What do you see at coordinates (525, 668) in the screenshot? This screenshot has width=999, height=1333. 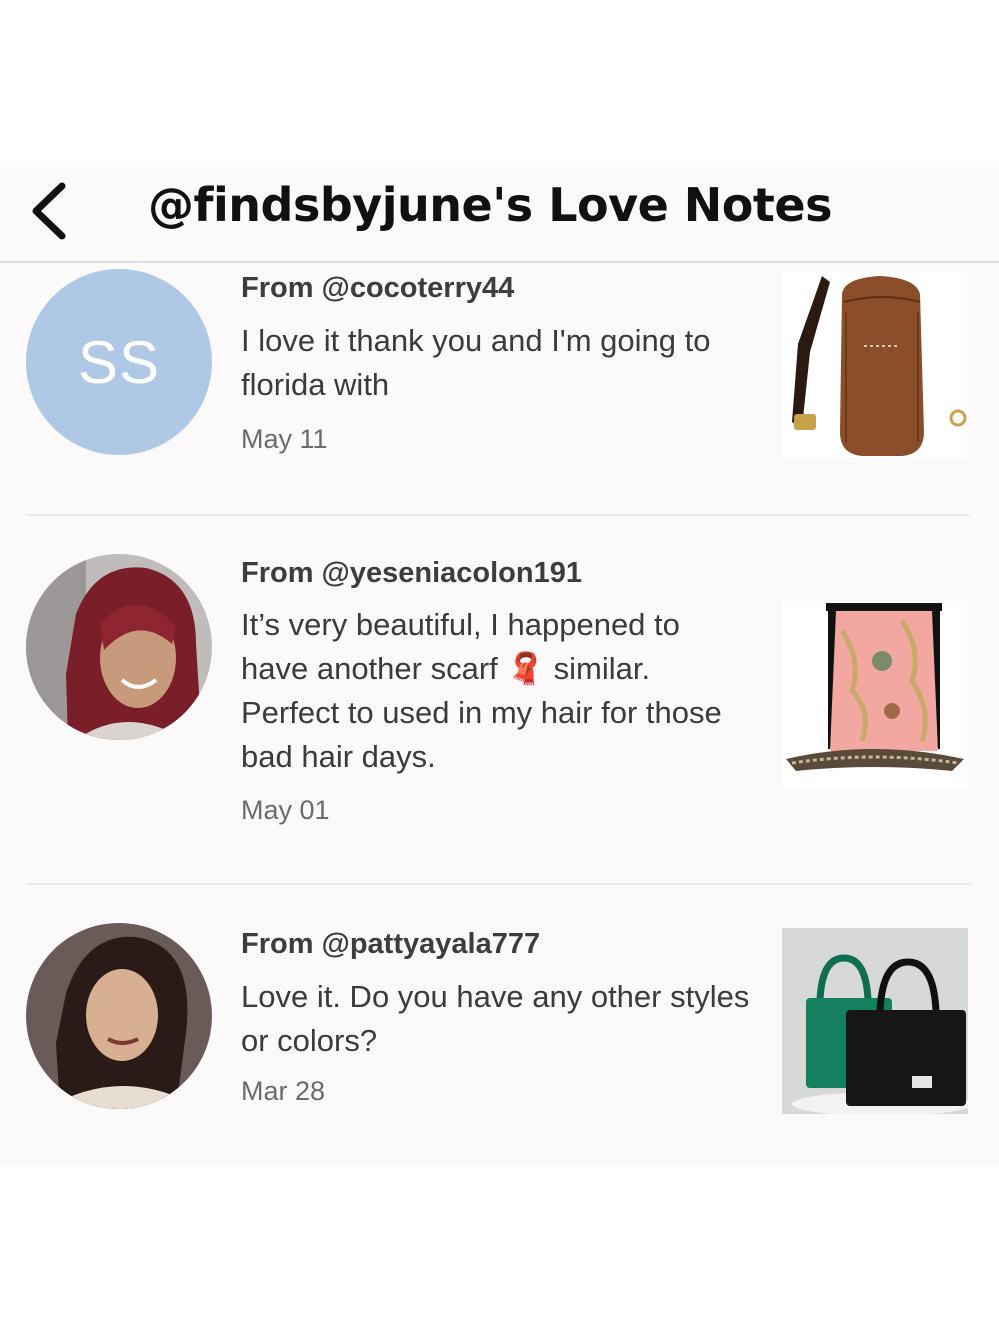 I see `scarf-emoji-icon: 🧣` at bounding box center [525, 668].